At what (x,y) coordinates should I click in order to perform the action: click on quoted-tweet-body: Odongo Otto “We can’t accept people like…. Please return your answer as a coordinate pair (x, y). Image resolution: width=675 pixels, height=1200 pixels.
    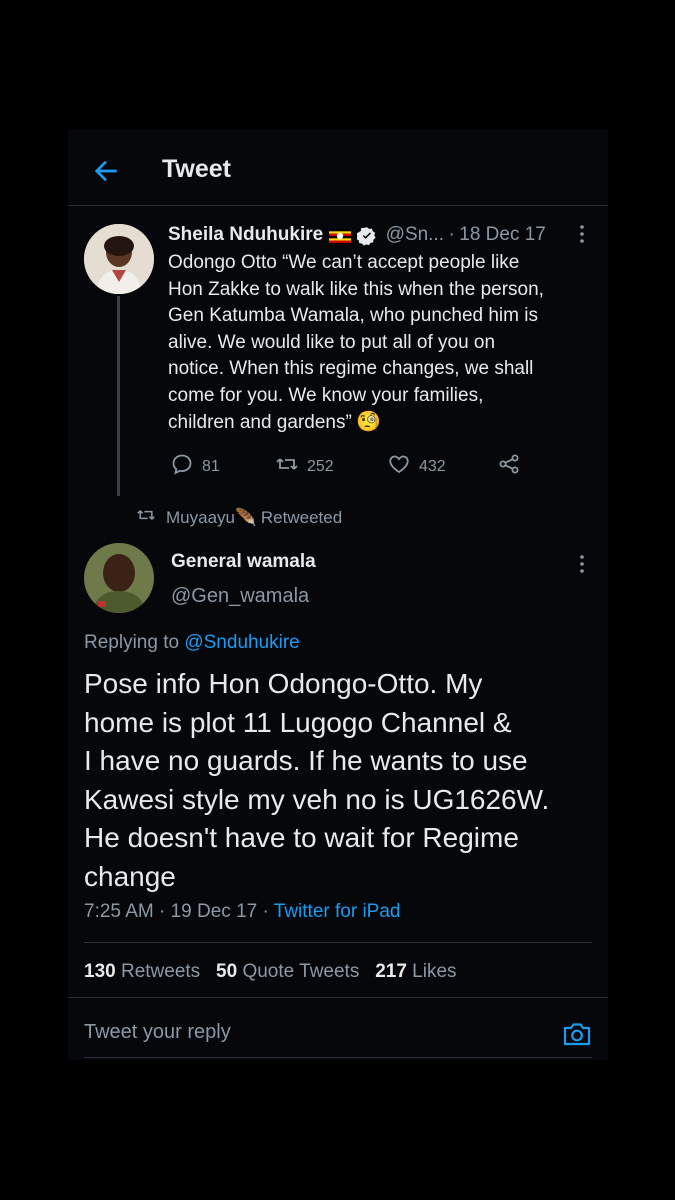
    Looking at the image, I should click on (378, 343).